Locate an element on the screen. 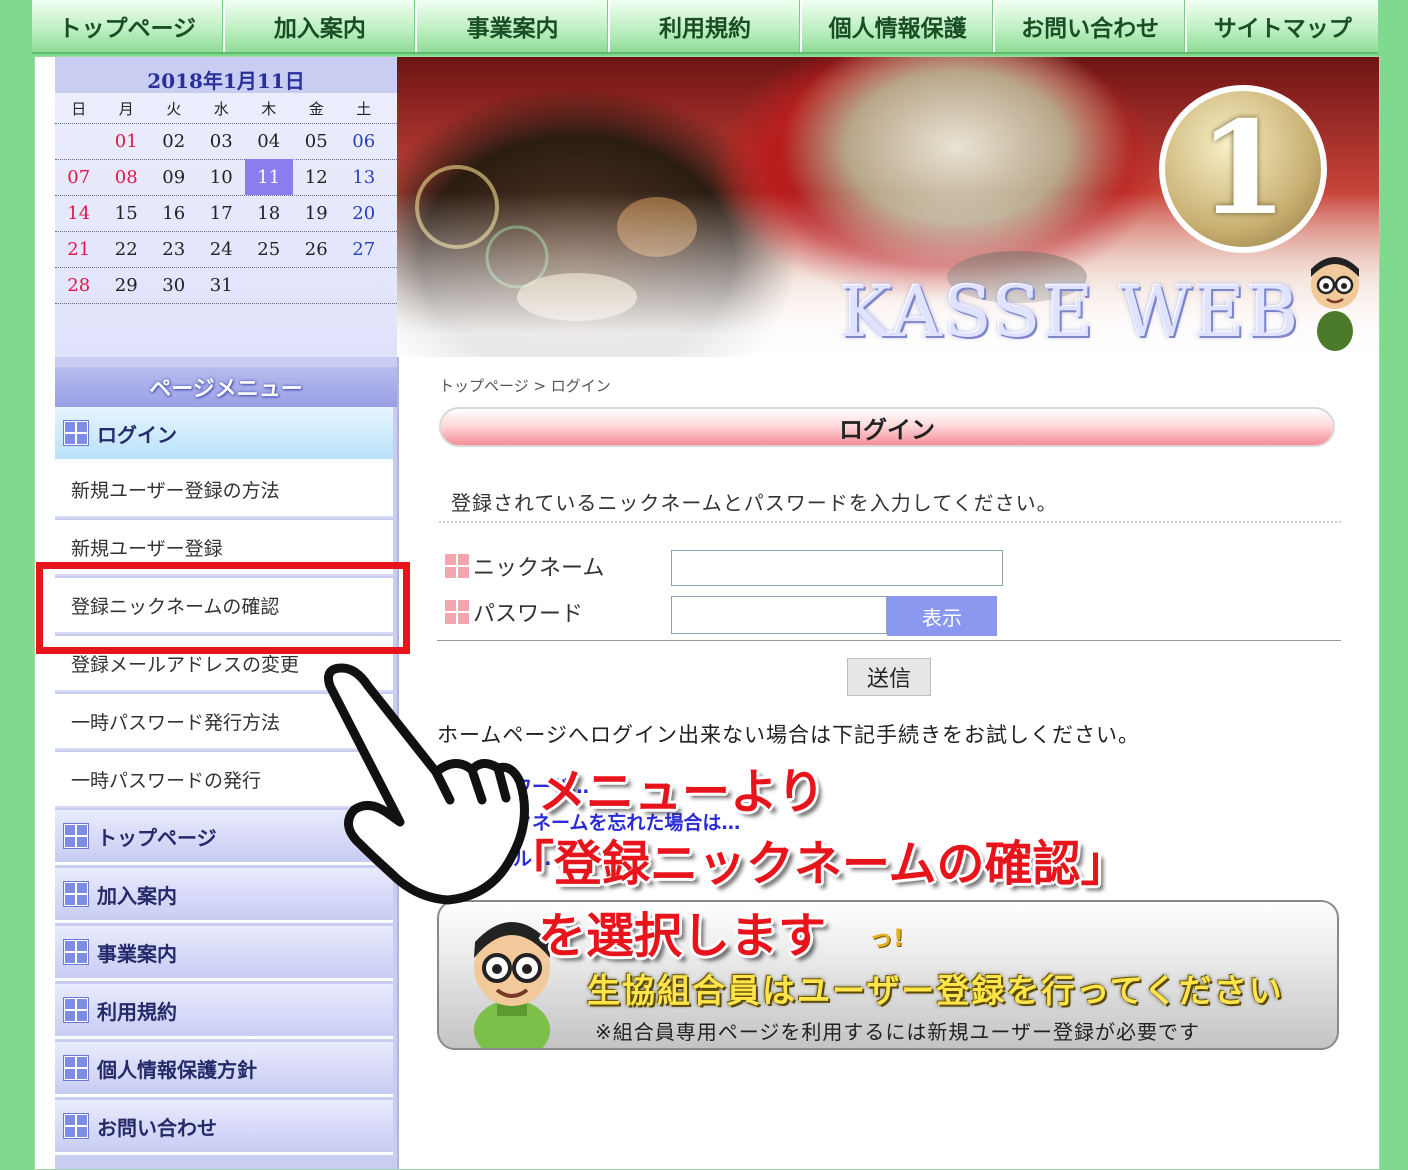 This screenshot has height=1170, width=1408. sidebar-section-login: ログイン is located at coordinates (224, 434).